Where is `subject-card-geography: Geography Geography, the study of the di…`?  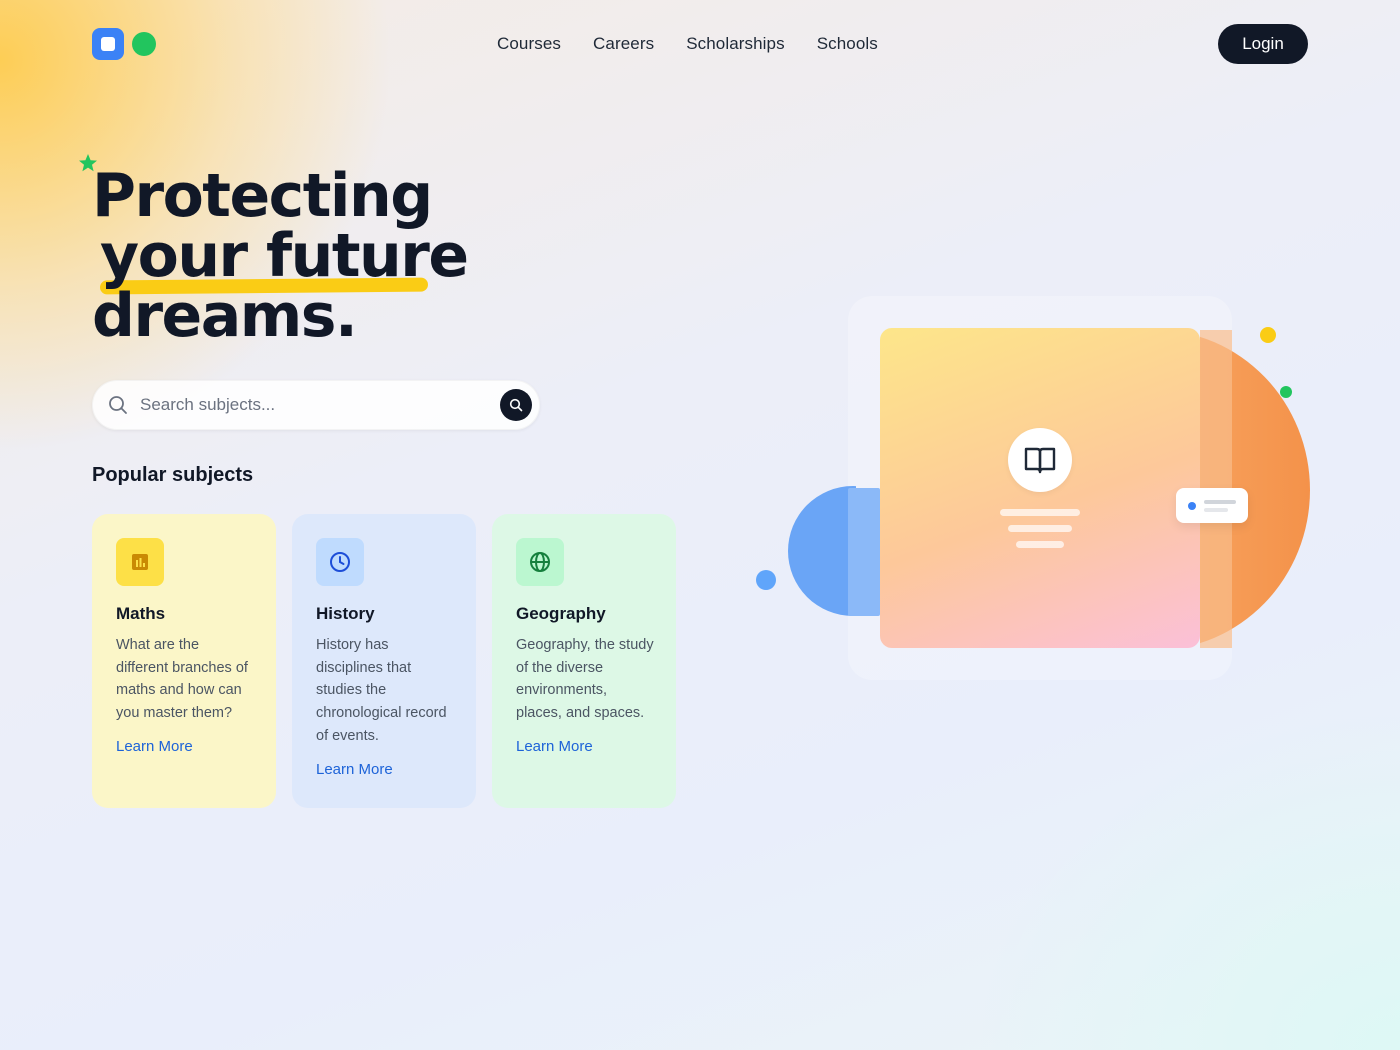 subject-card-geography: Geography Geography, the study of the di… is located at coordinates (584, 661).